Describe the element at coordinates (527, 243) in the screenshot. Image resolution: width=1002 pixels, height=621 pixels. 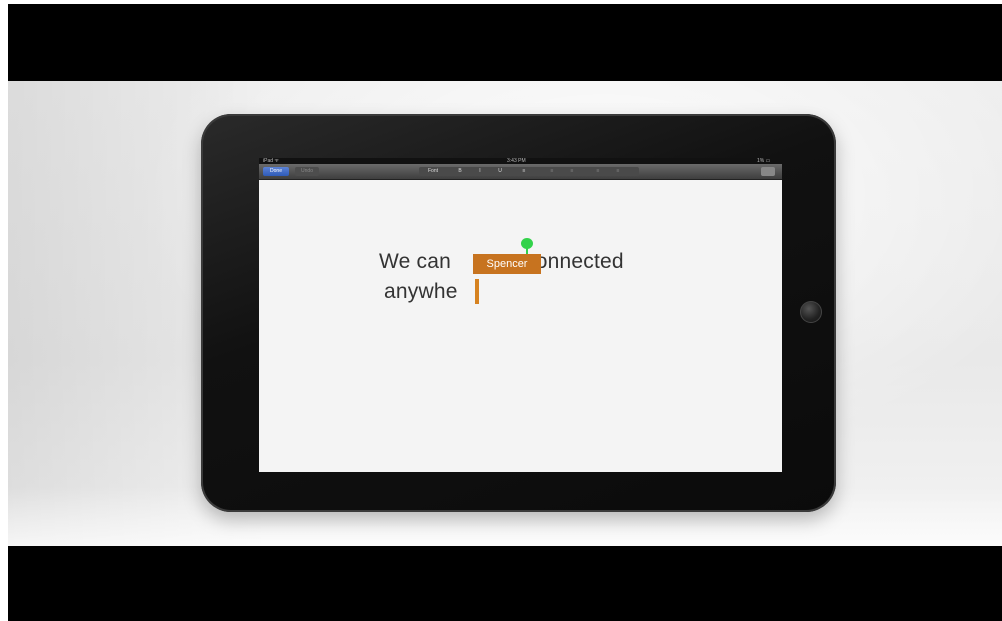
I see `selection-pin-icon` at that location.